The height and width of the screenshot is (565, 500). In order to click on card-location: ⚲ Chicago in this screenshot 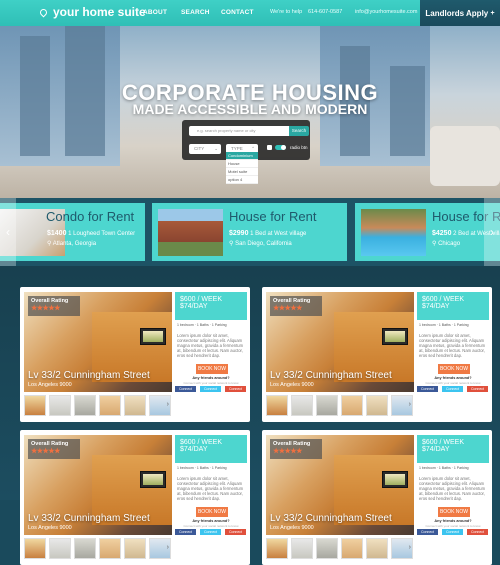, I will do `click(446, 244)`.